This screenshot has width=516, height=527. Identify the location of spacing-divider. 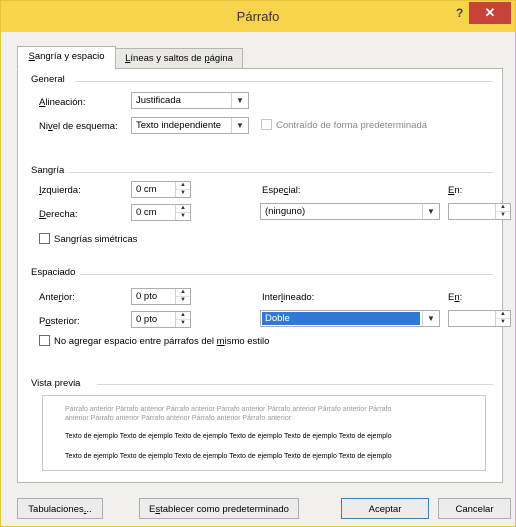
(286, 274).